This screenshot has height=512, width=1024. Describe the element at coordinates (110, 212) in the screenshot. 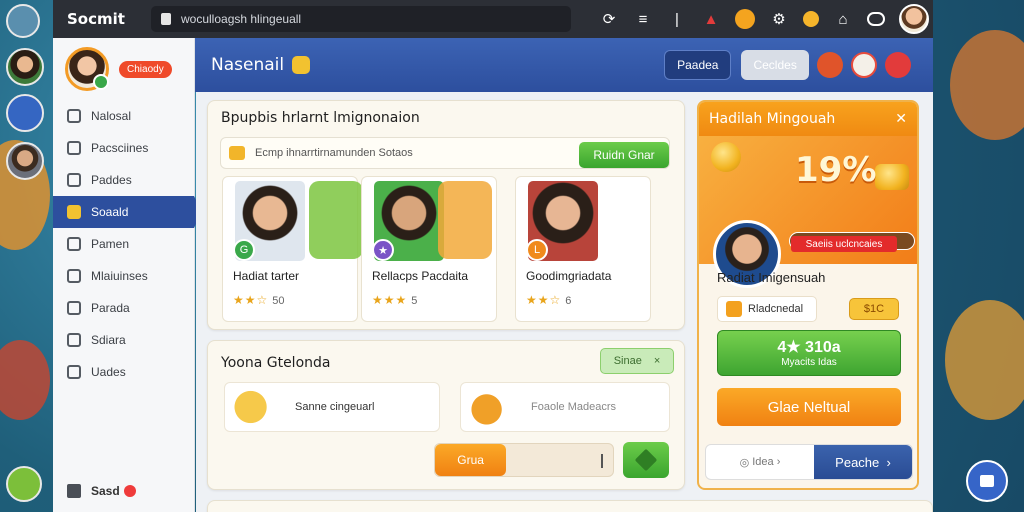

I see `sidebar-item-label: Soaald` at that location.